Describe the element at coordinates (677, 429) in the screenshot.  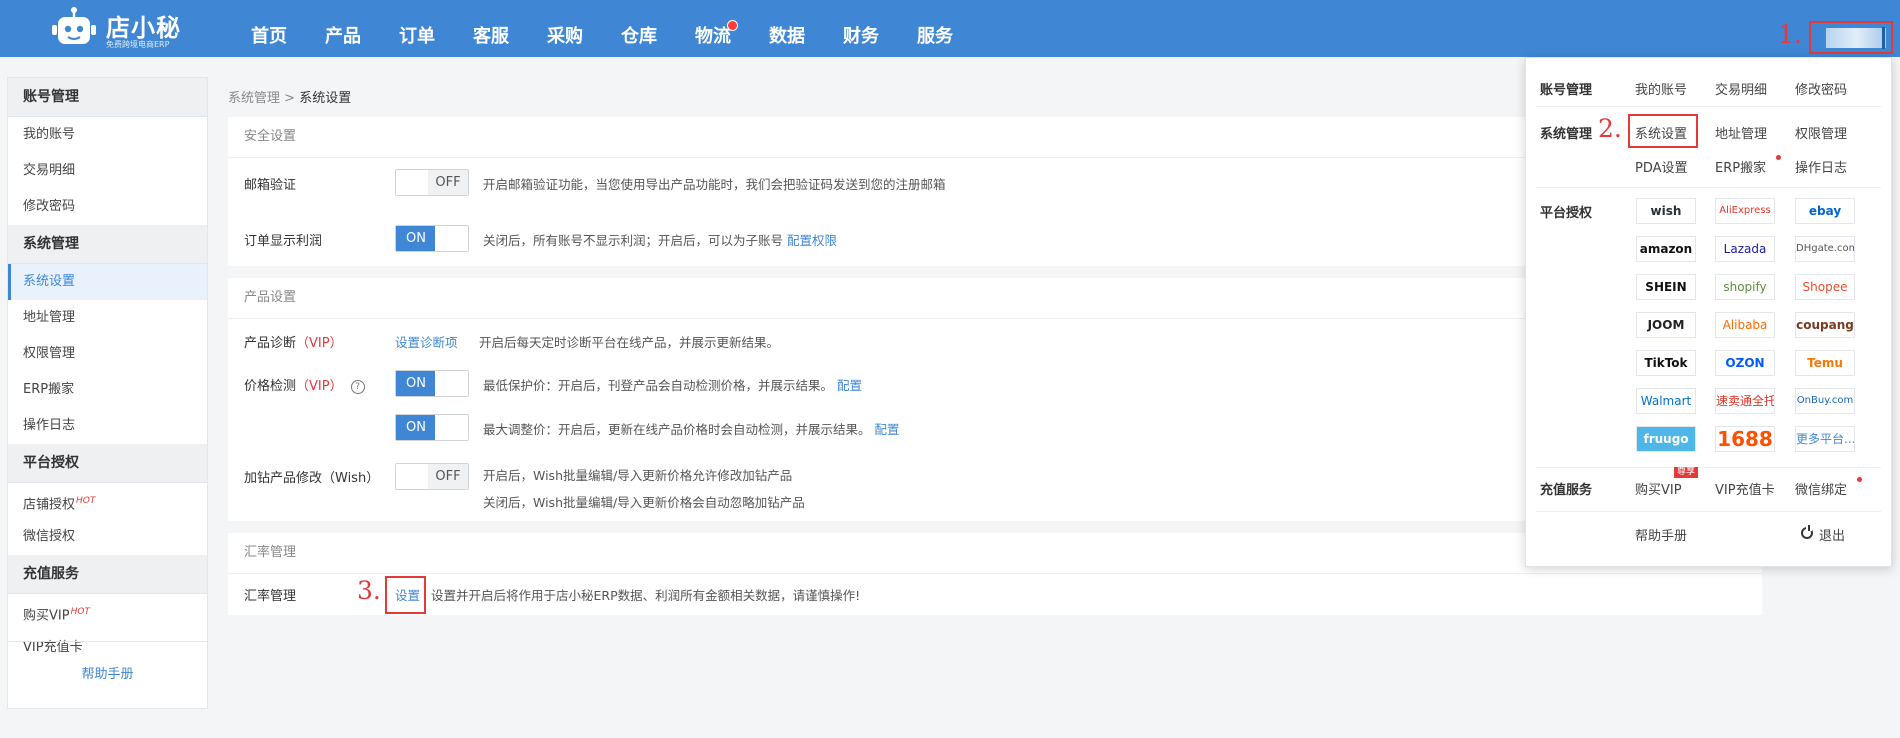
I see `max-price-desc-text: 最大调整价：开启后，更新在线产品价格时会自动检测，并展示结果。` at that location.